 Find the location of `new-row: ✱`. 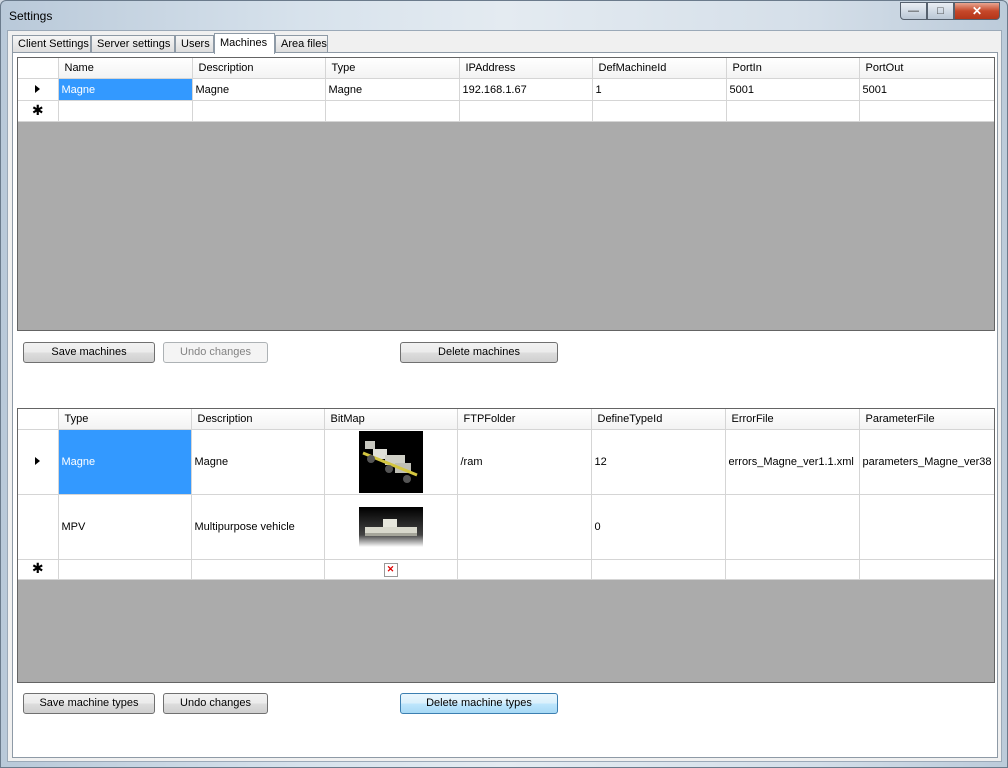

new-row: ✱ is located at coordinates (506, 111).